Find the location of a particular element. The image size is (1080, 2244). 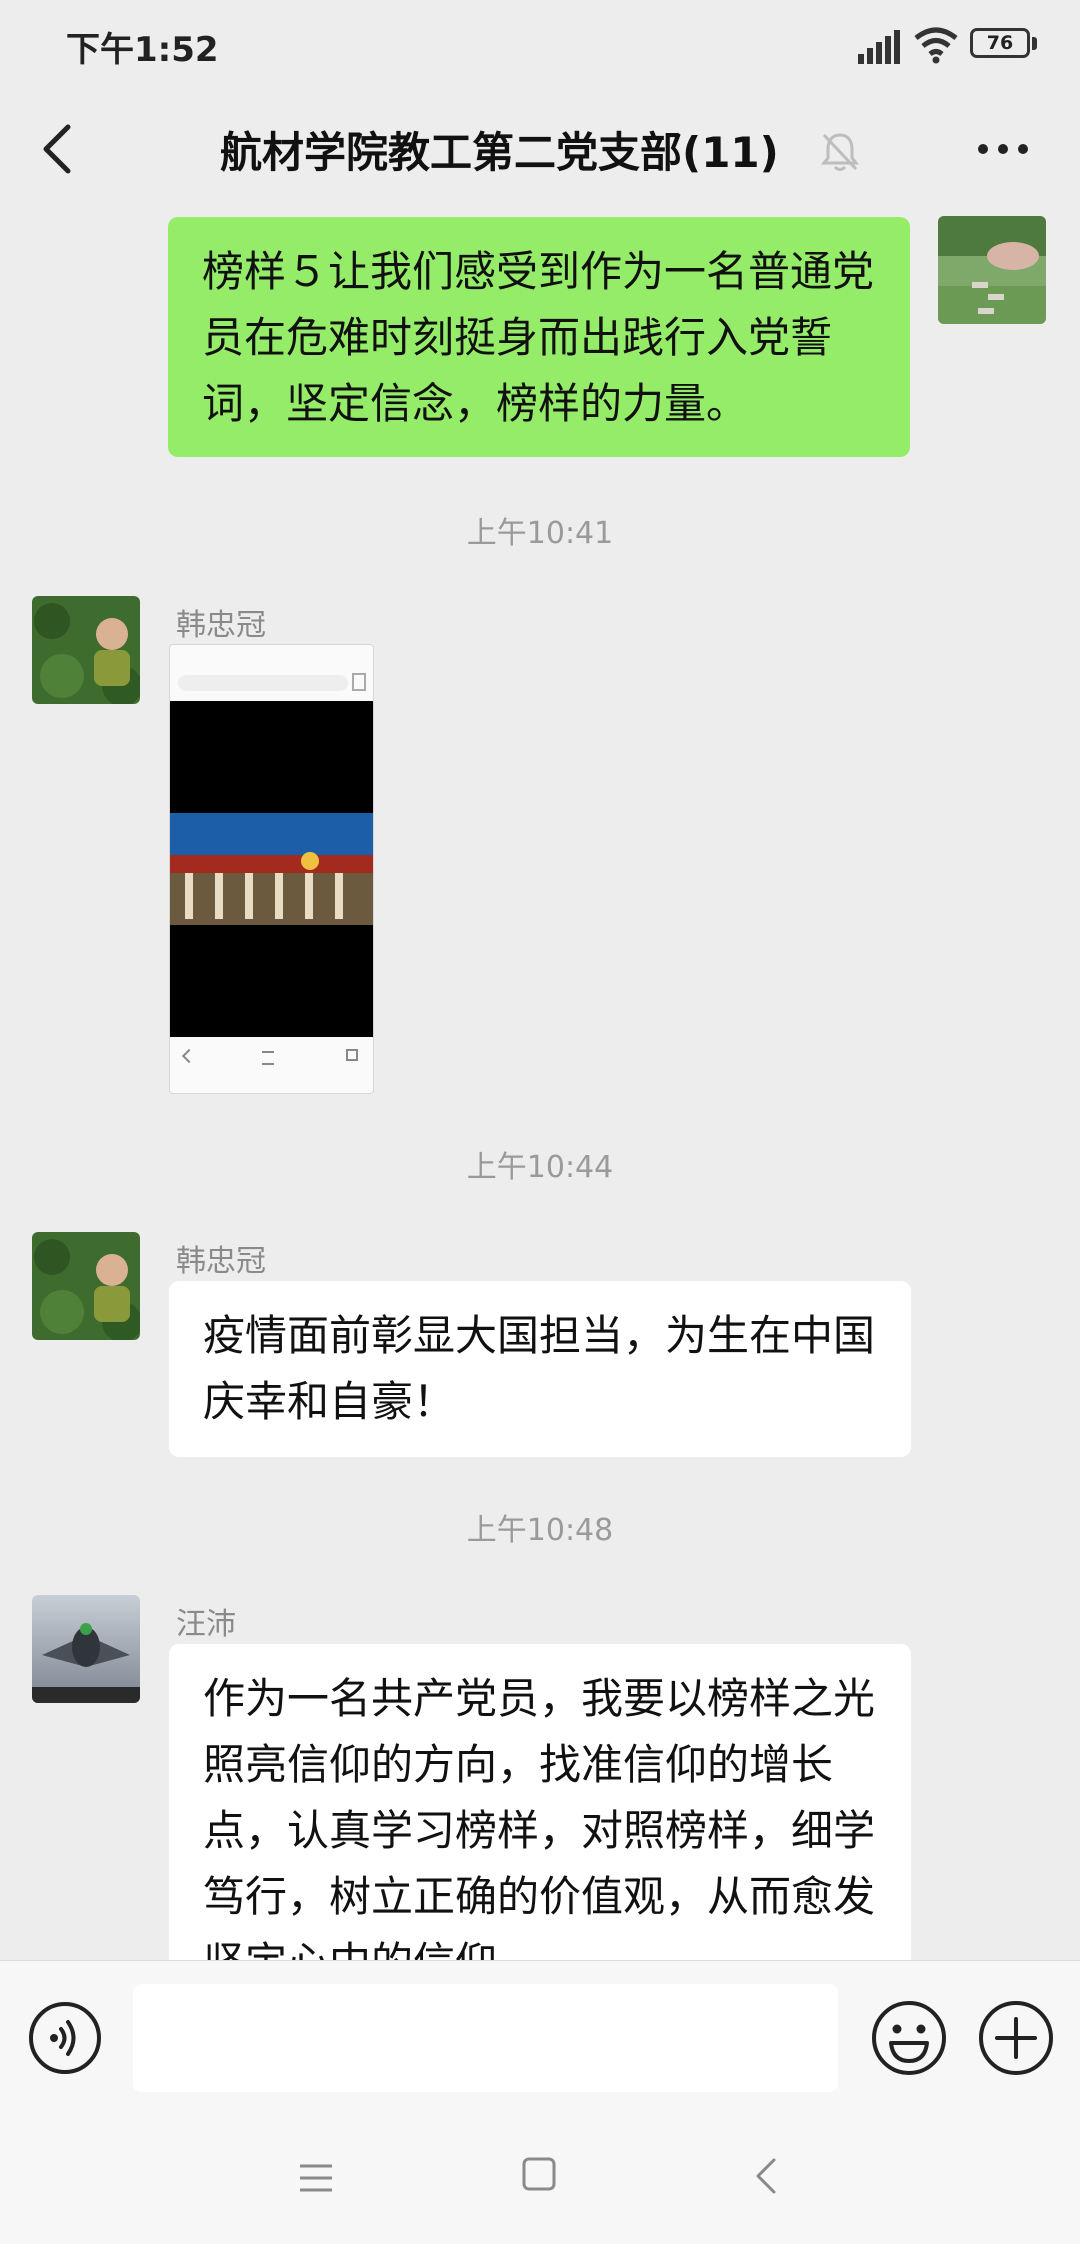

chat-title: 航材学院教工第二党支部(11) is located at coordinates (499, 152).